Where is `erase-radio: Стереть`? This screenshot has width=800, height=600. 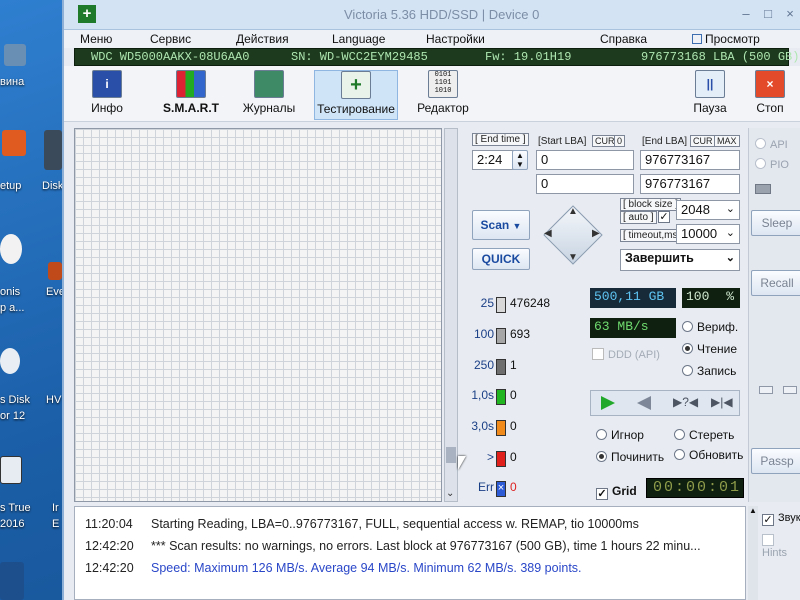
erase-radio: Стереть is located at coordinates (704, 435).